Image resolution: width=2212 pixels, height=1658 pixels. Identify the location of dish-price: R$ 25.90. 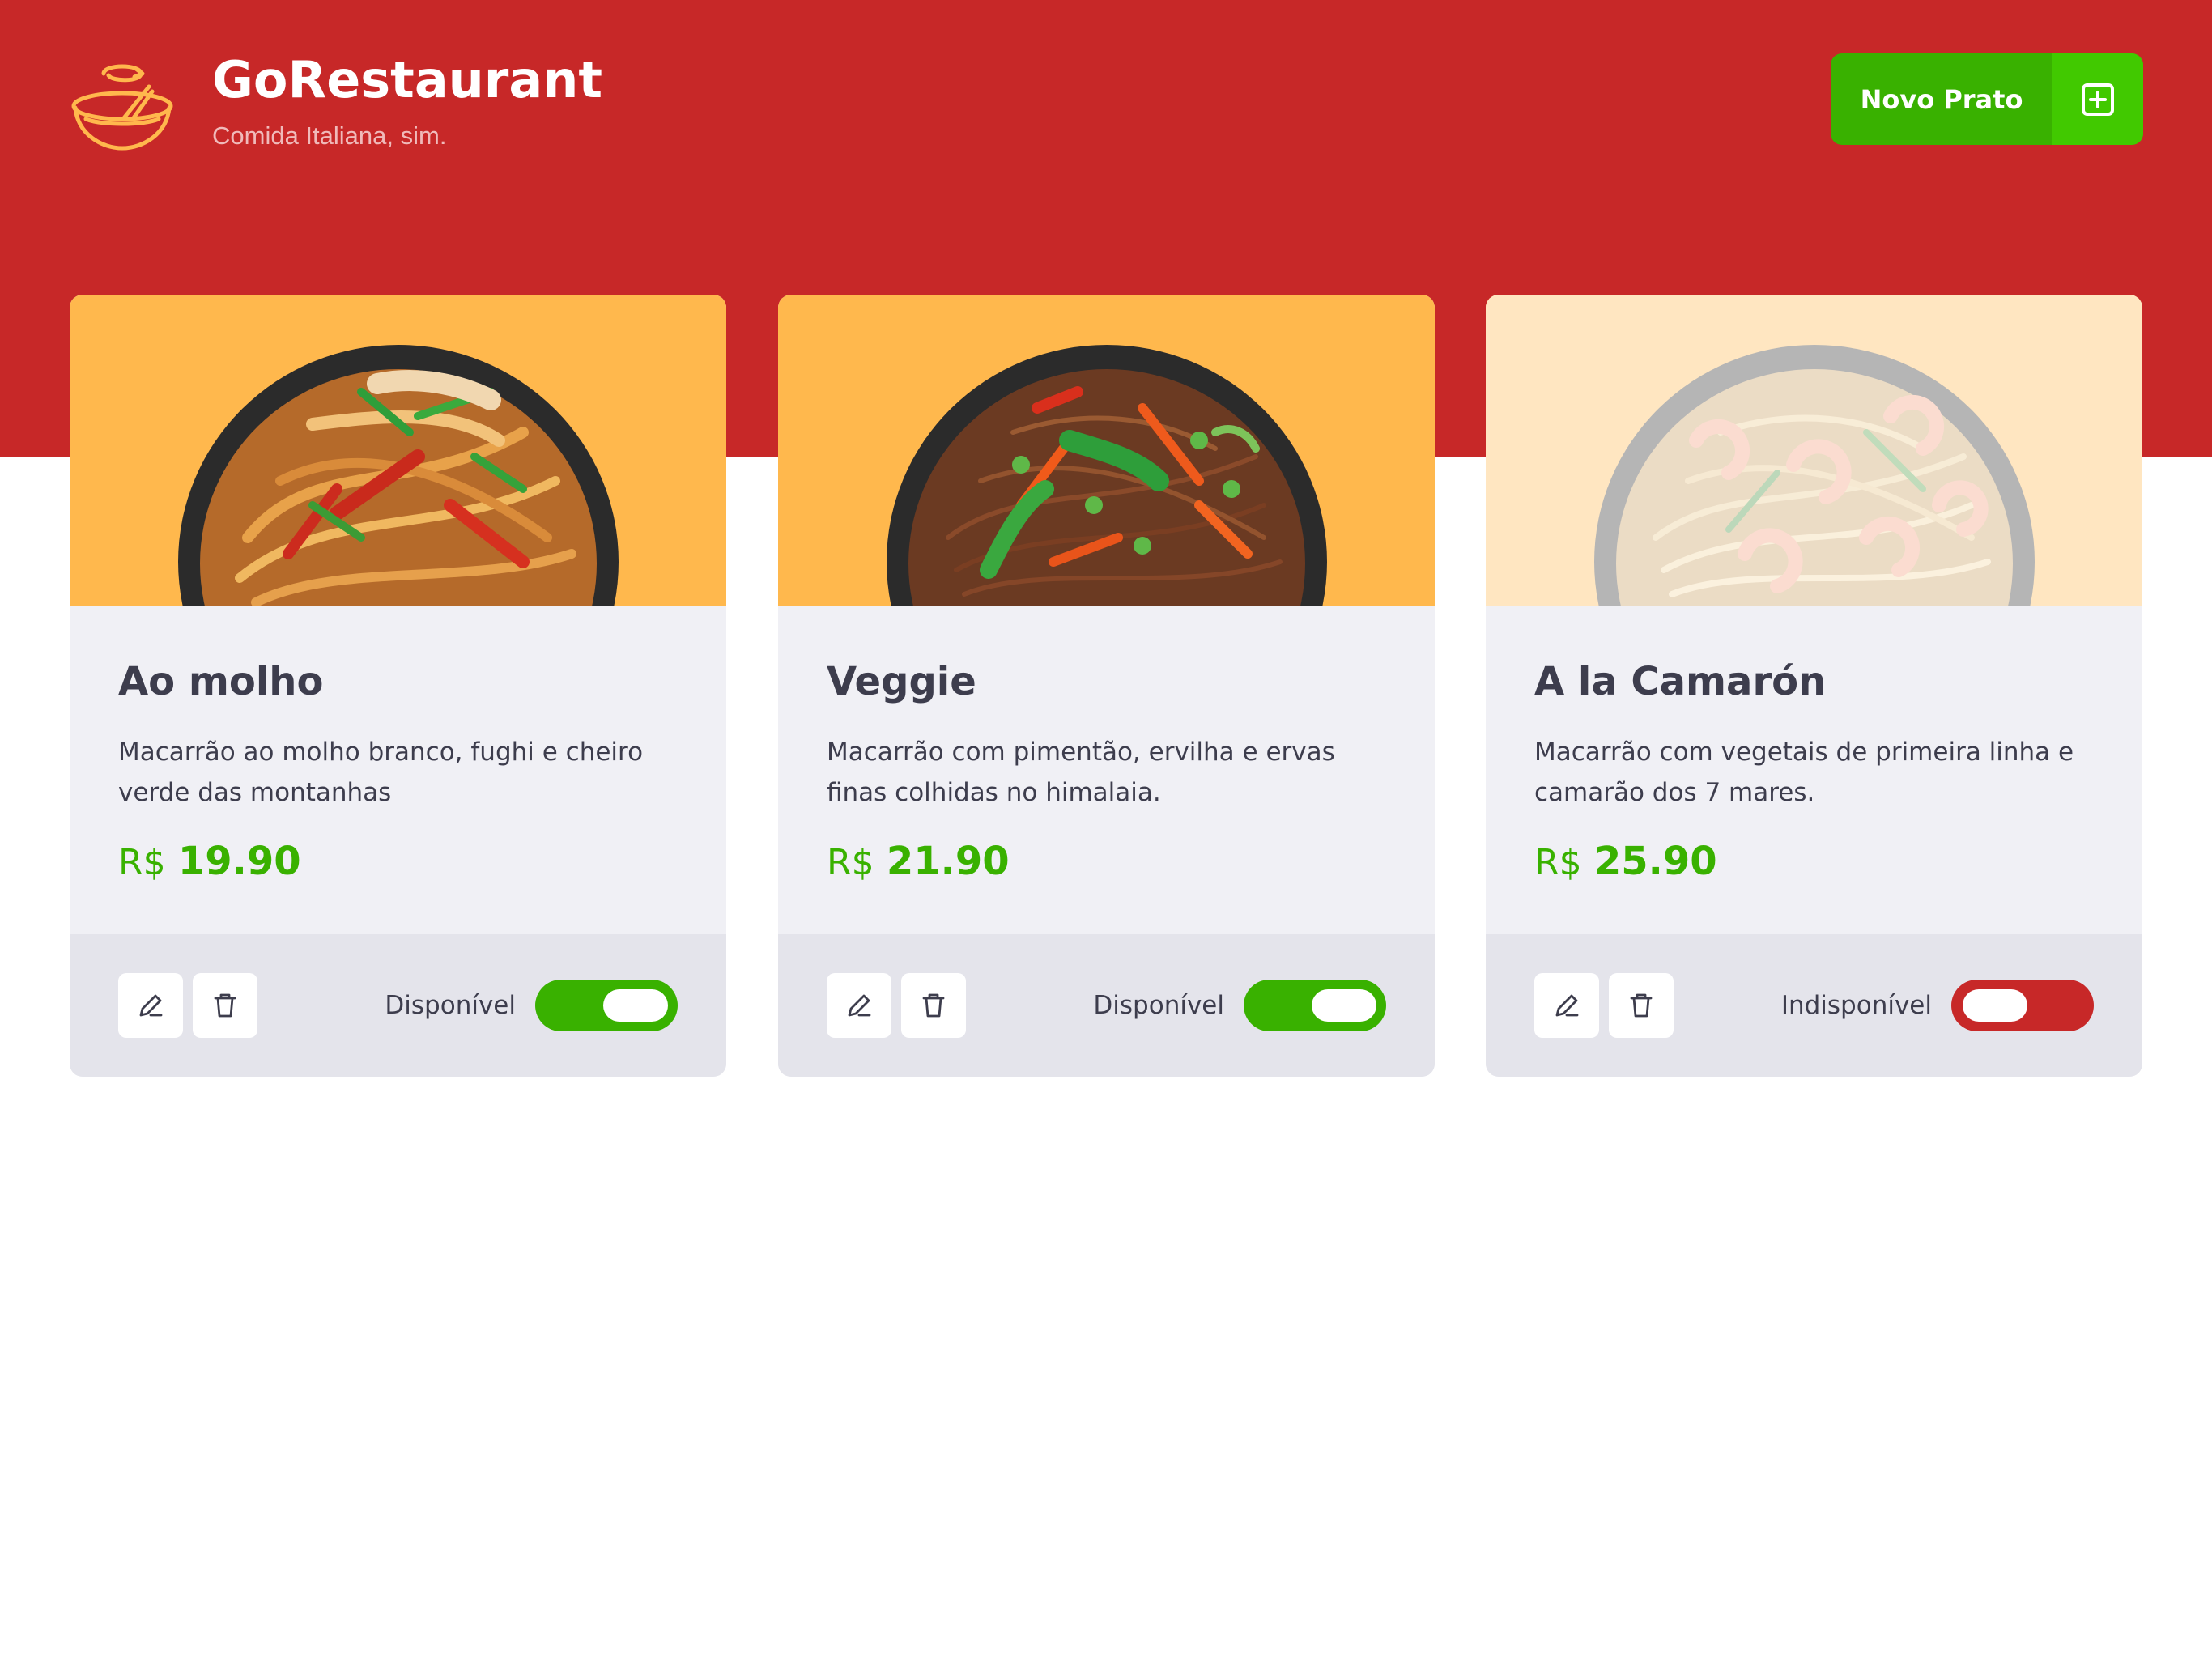
(1814, 862).